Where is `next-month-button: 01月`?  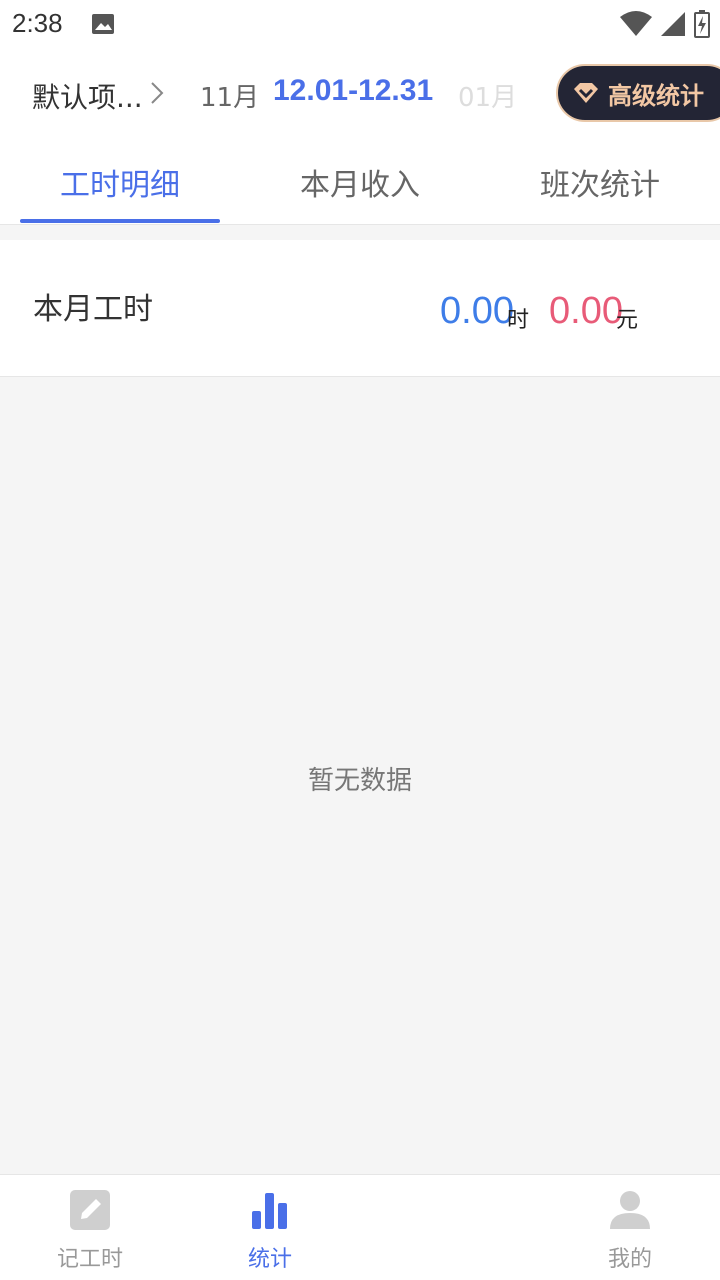 next-month-button: 01月 is located at coordinates (487, 95).